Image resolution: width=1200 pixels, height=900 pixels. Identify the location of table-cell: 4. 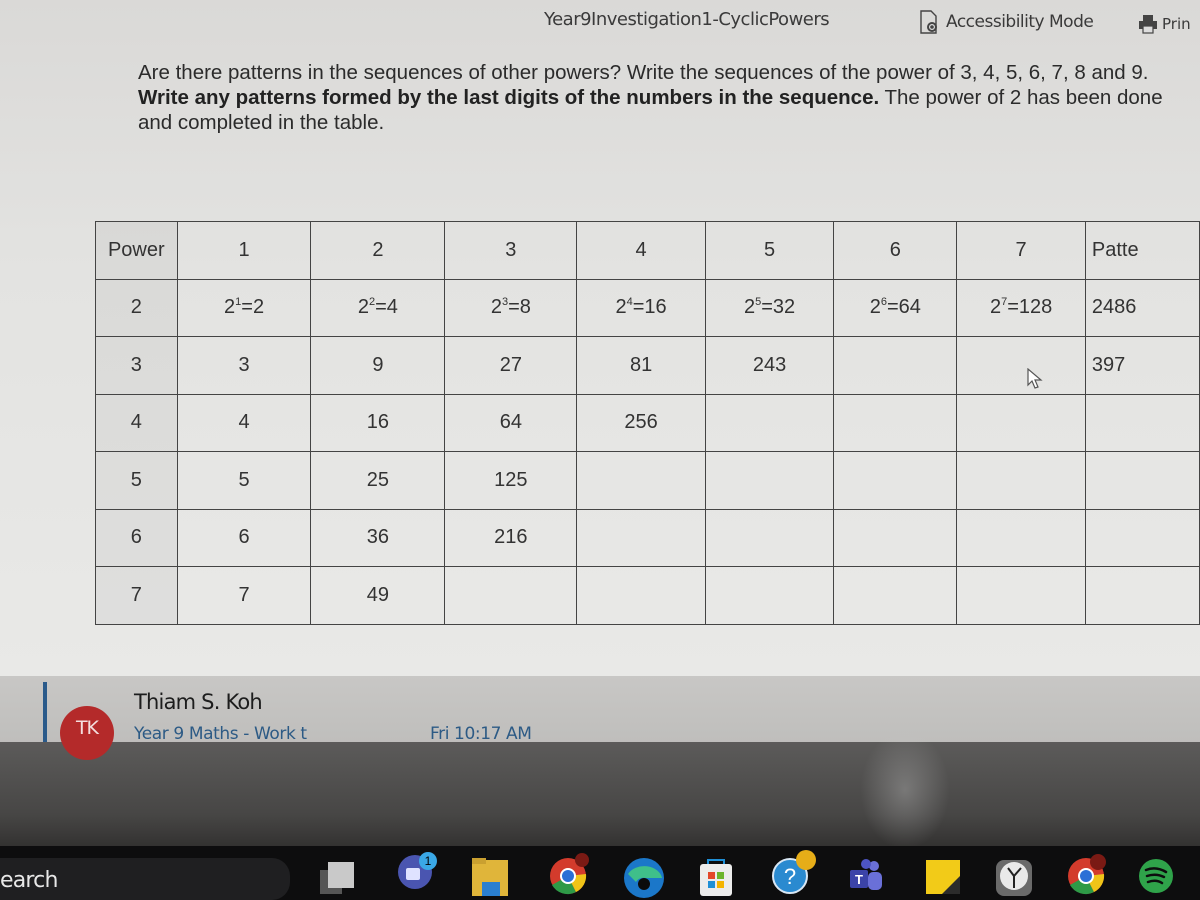
(244, 422).